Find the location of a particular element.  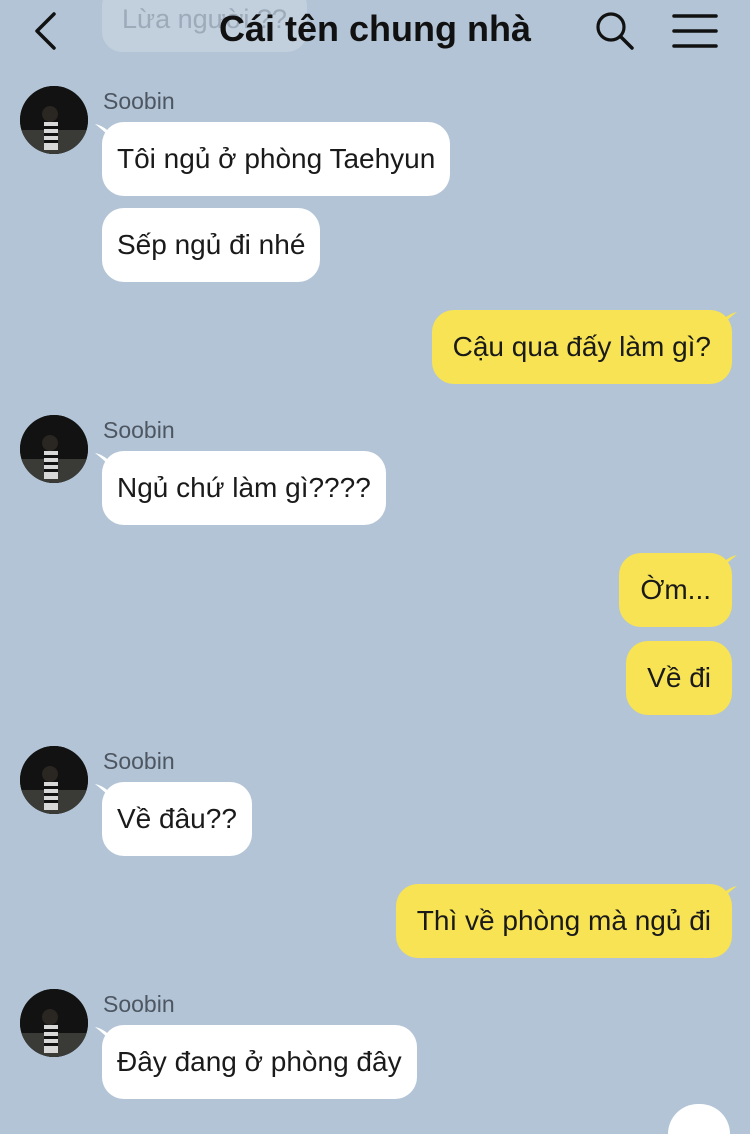

message-bubble-incoming: Sếp ngủ đi nhé is located at coordinates (211, 245).